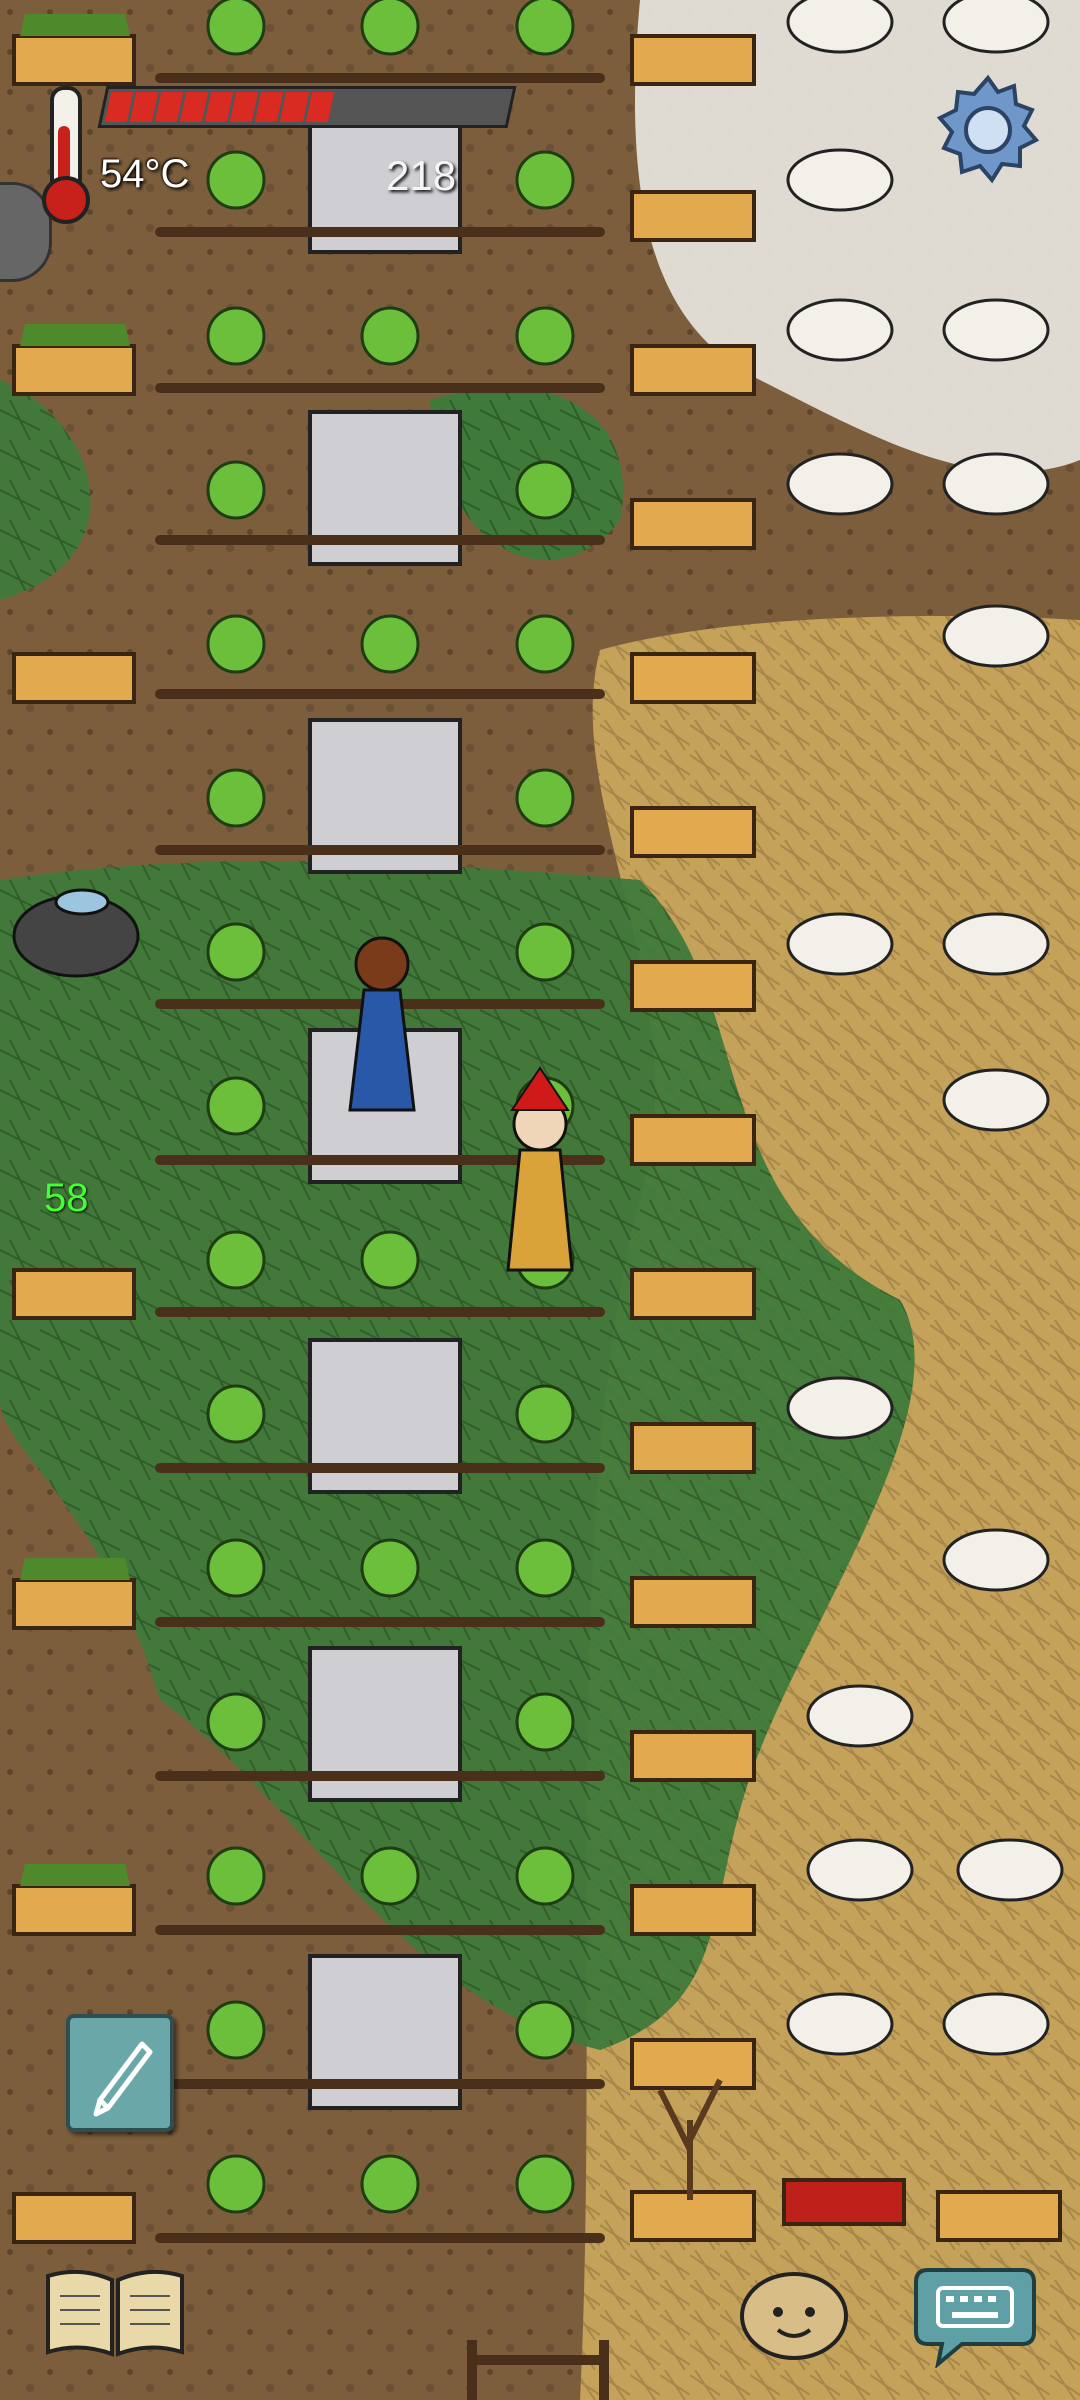  I want to click on pencil-icon, so click(120, 2073).